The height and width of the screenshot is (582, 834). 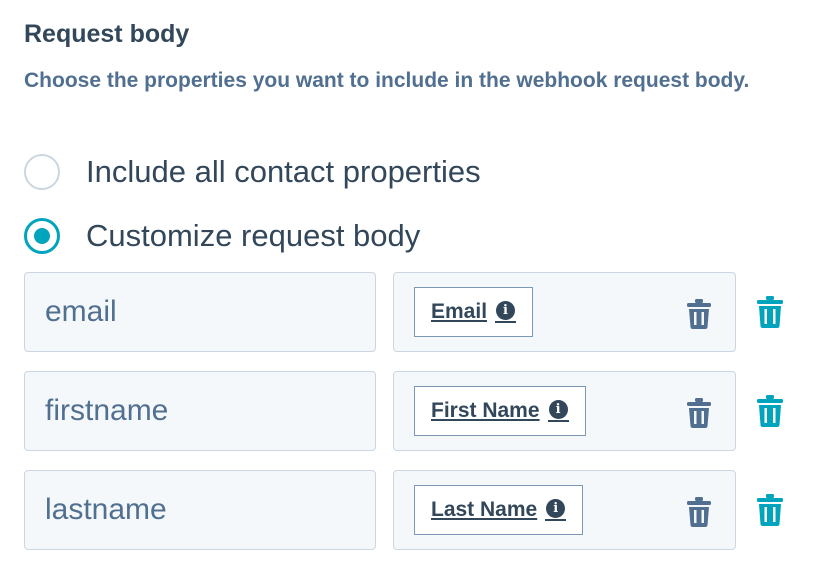 I want to click on property-key-input: lastname, so click(x=200, y=510).